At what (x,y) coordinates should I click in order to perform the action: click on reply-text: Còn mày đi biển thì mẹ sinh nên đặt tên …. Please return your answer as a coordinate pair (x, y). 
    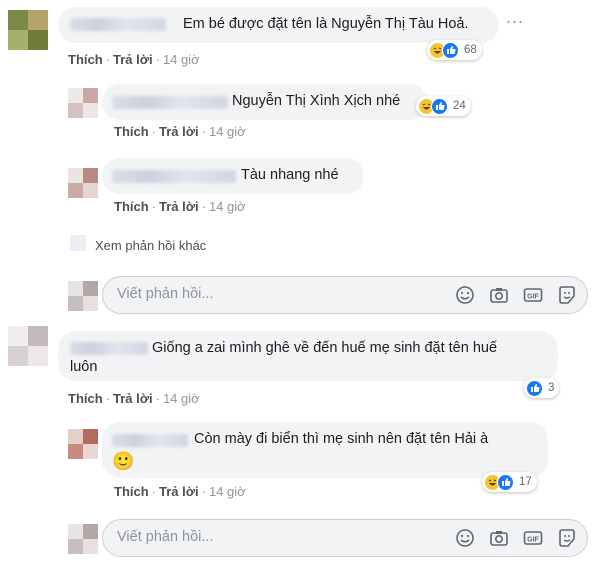
    Looking at the image, I should click on (341, 439).